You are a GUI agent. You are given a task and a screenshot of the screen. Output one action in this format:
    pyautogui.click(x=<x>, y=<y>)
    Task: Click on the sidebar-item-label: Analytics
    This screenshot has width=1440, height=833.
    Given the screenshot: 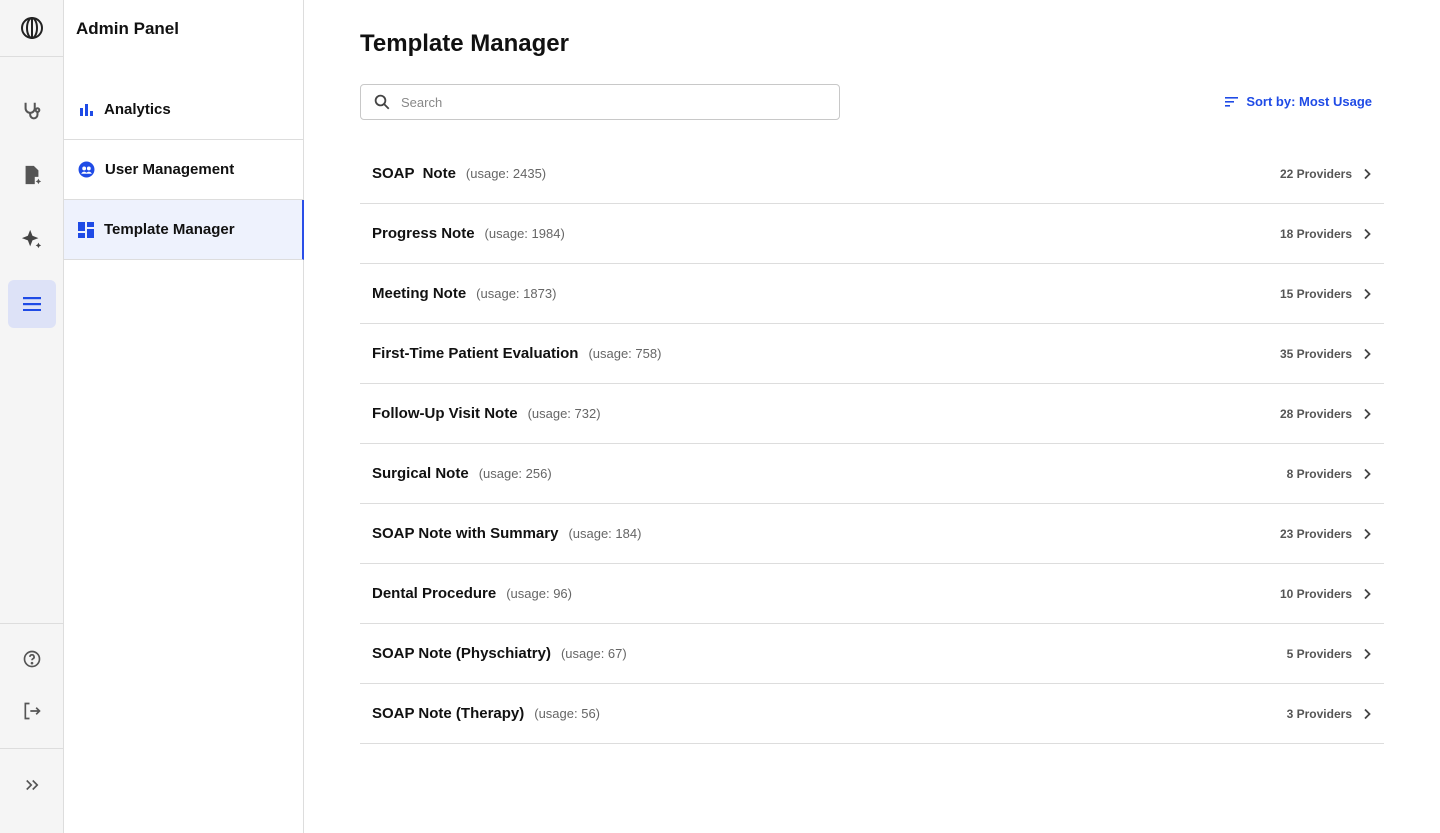 What is the action you would take?
    pyautogui.click(x=137, y=109)
    